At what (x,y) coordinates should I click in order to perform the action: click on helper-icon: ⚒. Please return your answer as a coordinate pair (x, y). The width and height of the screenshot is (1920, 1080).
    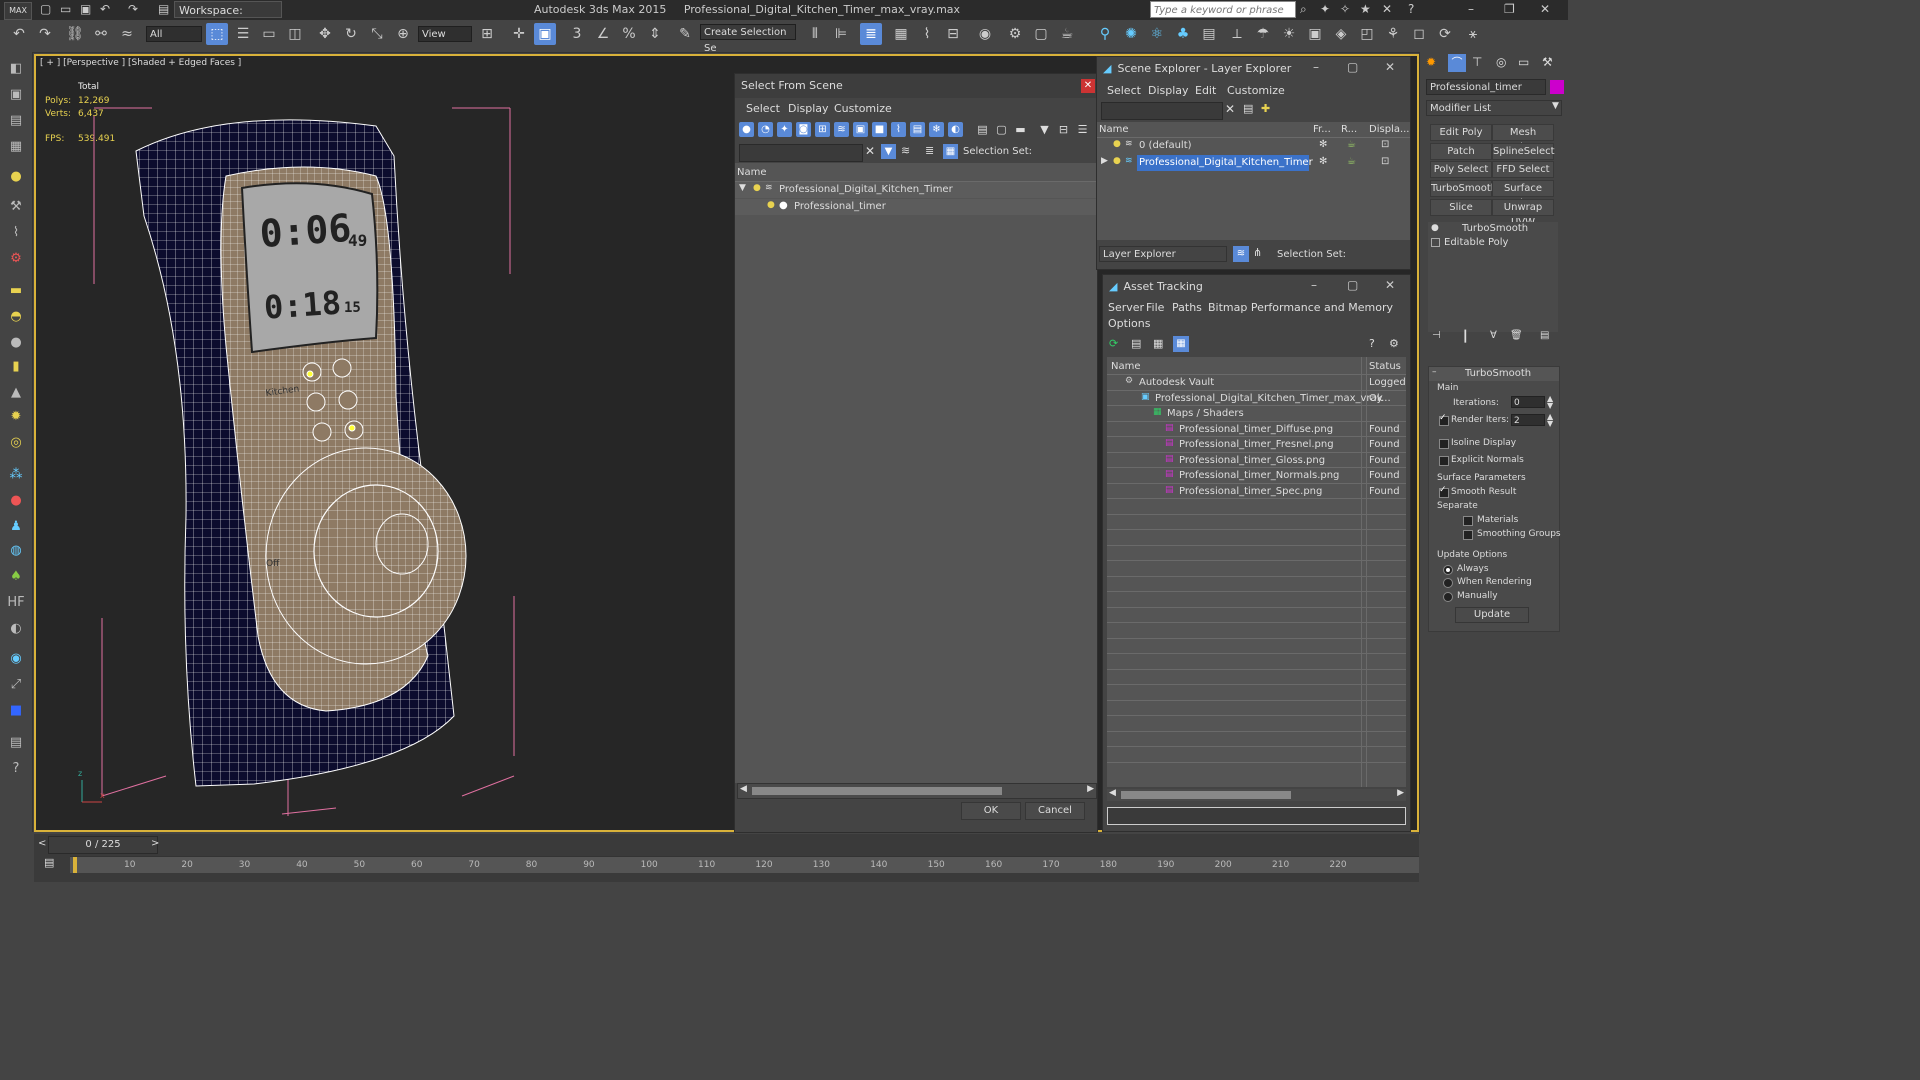
    Looking at the image, I should click on (16, 207).